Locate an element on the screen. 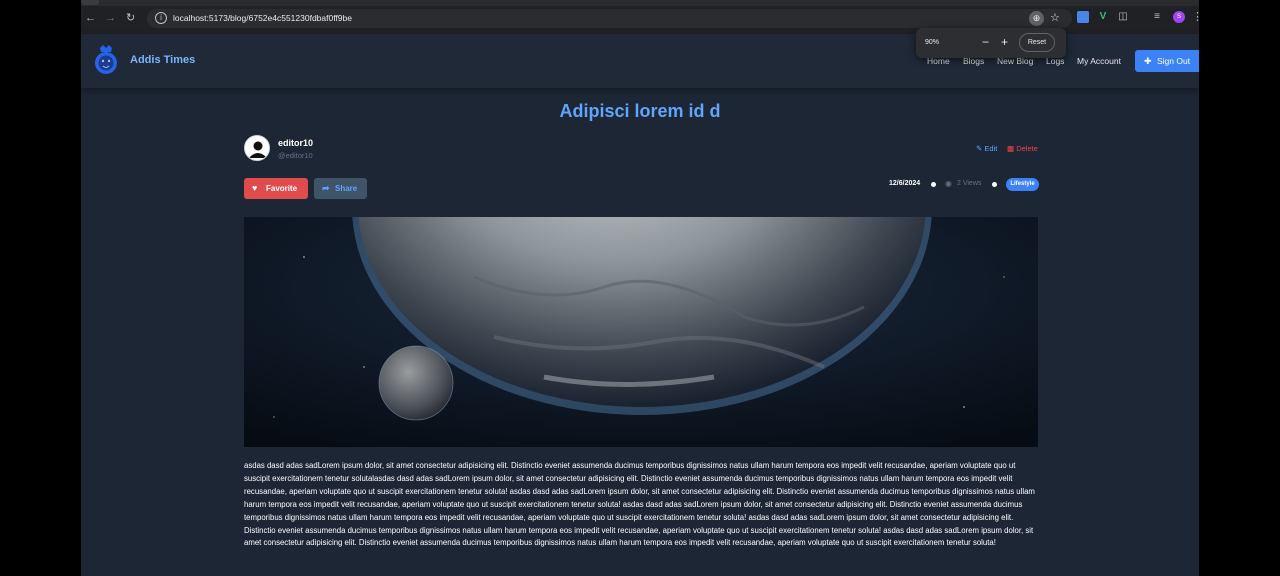 This screenshot has width=1280, height=576. delete-label: Delete is located at coordinates (1027, 148).